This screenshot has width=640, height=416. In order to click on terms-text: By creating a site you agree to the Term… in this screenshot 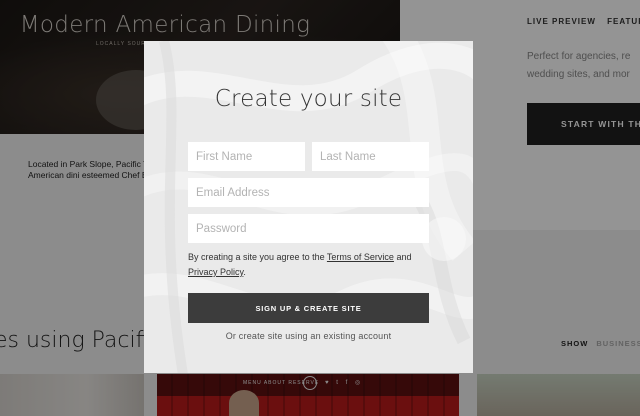, I will do `click(310, 265)`.